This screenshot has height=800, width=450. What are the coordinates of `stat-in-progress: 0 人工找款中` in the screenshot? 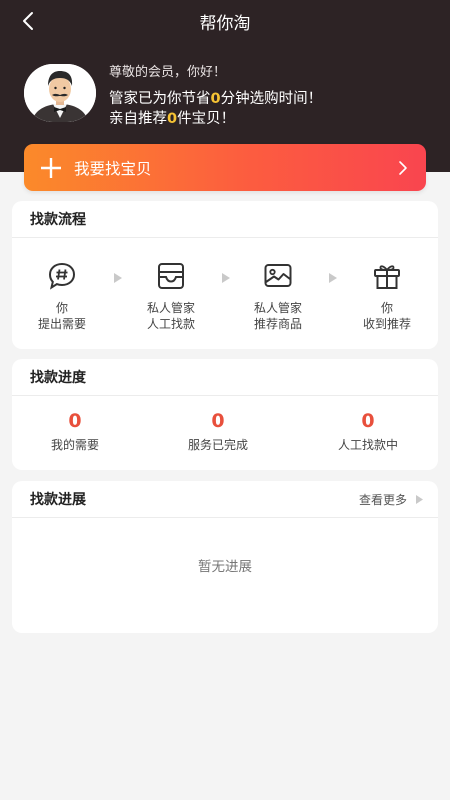 It's located at (368, 431).